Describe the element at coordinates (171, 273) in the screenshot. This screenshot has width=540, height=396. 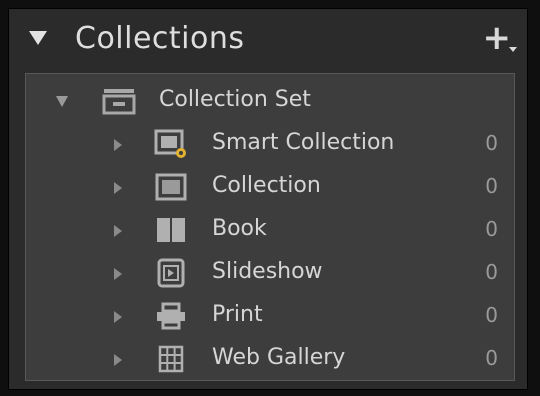
I see `slideshow-icon` at that location.